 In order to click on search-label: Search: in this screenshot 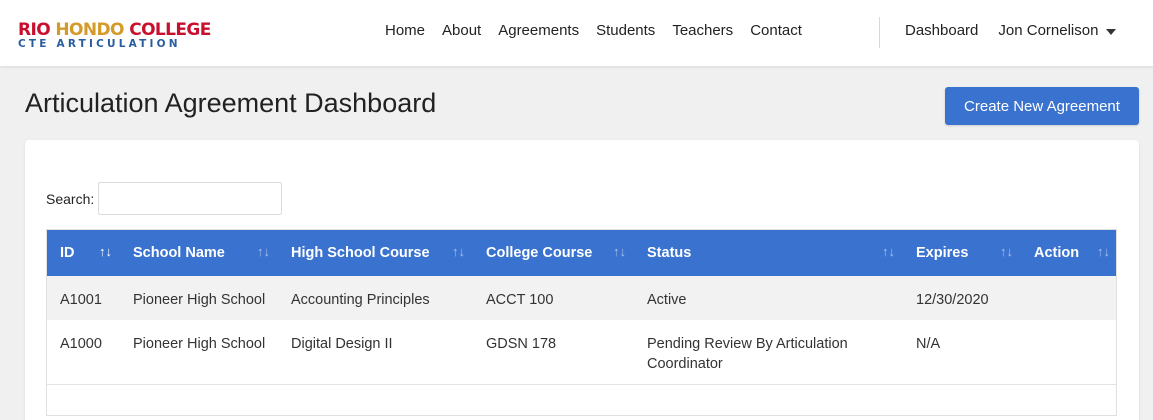, I will do `click(70, 198)`.